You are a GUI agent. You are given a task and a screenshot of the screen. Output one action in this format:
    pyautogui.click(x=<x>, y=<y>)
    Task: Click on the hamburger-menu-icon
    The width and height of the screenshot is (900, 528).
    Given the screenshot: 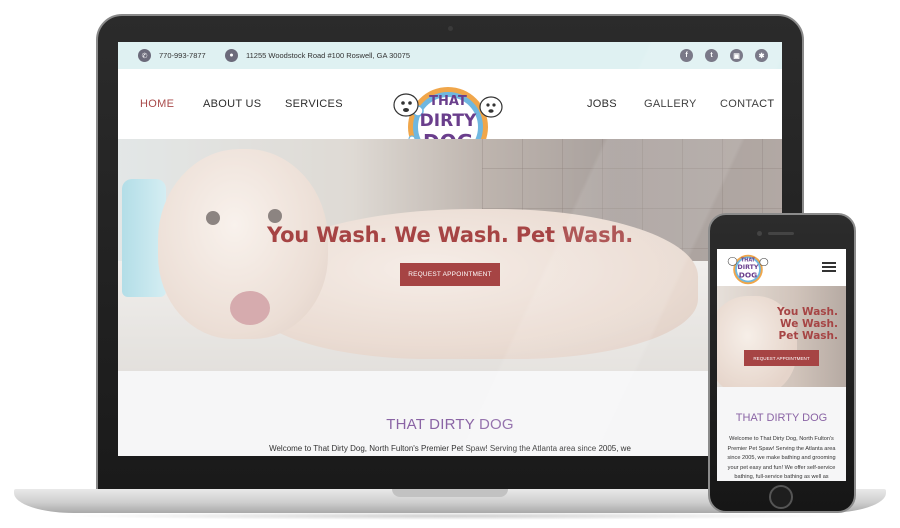 What is the action you would take?
    pyautogui.click(x=829, y=267)
    